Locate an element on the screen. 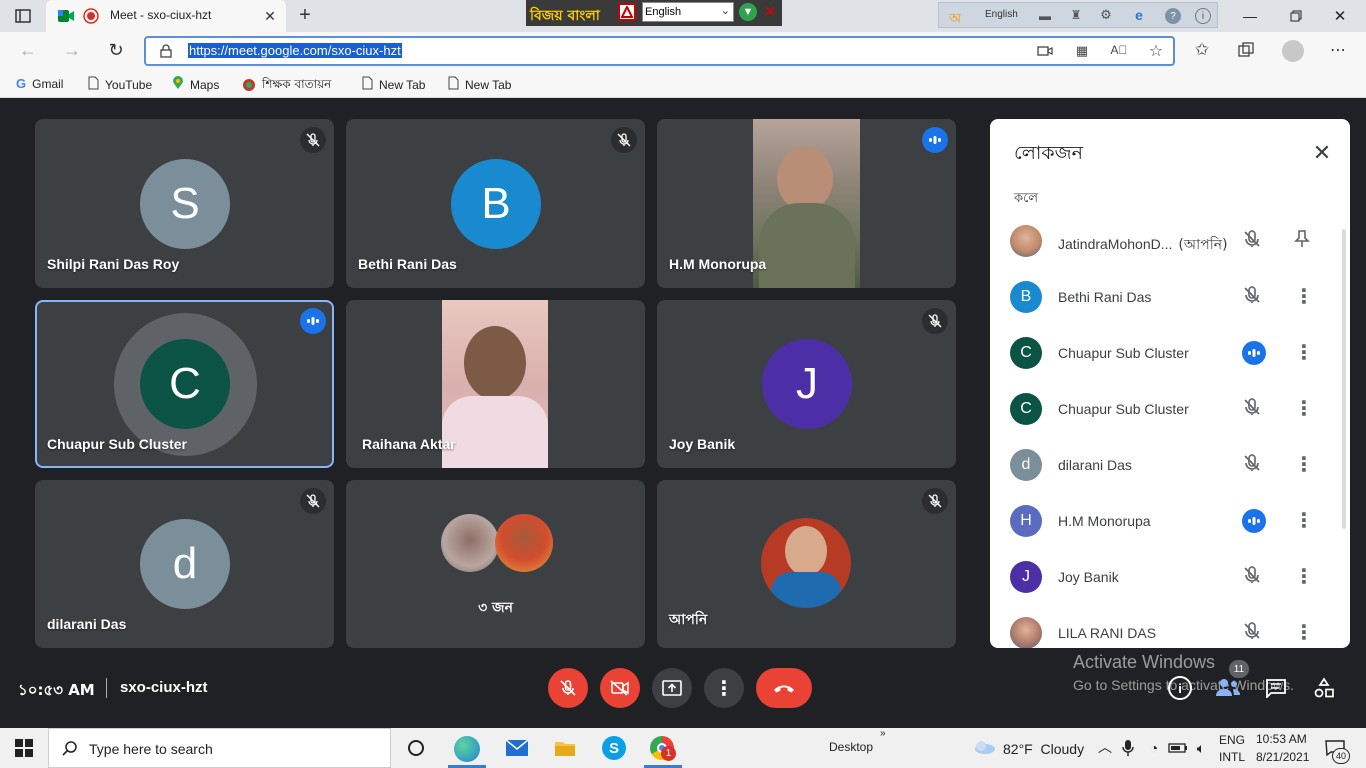 Image resolution: width=1366 pixels, height=768 pixels. browser-tab: Meet - sxo-ciux-hzt ✕ is located at coordinates (166, 16).